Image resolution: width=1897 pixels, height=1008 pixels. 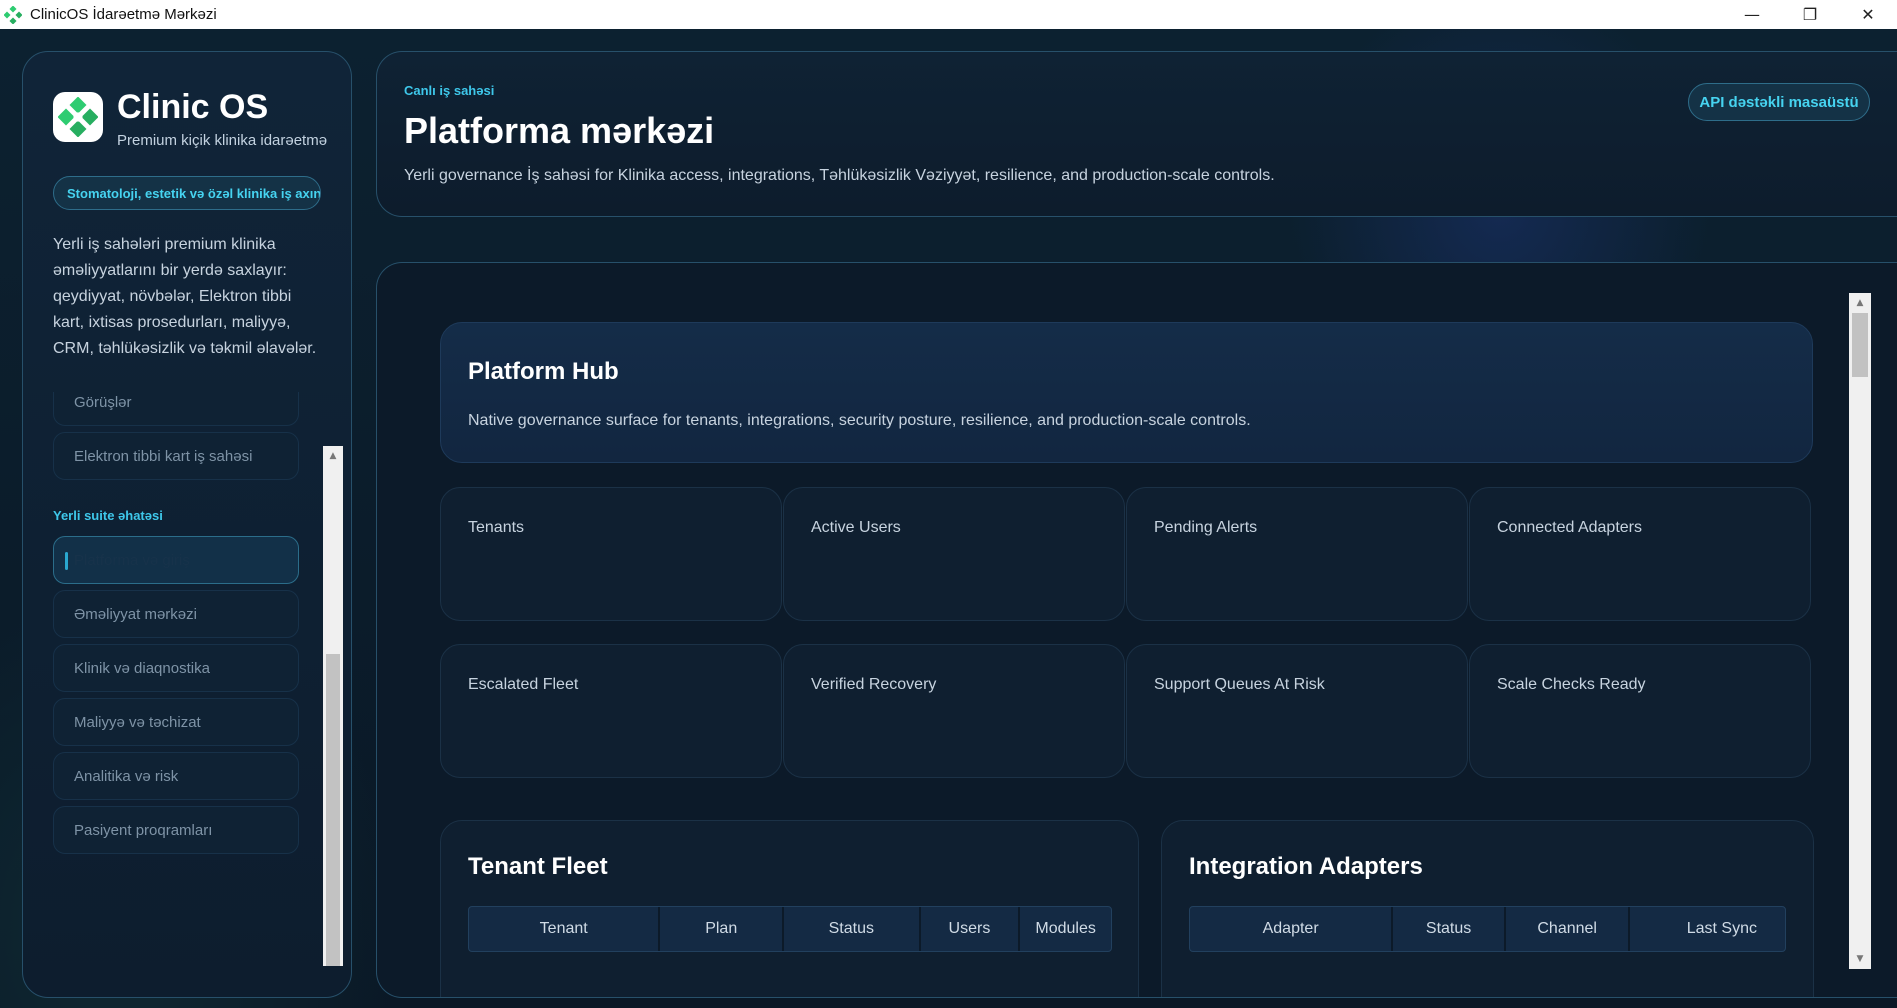 I want to click on main-scrollbar: ▲ ▼, so click(x=1860, y=631).